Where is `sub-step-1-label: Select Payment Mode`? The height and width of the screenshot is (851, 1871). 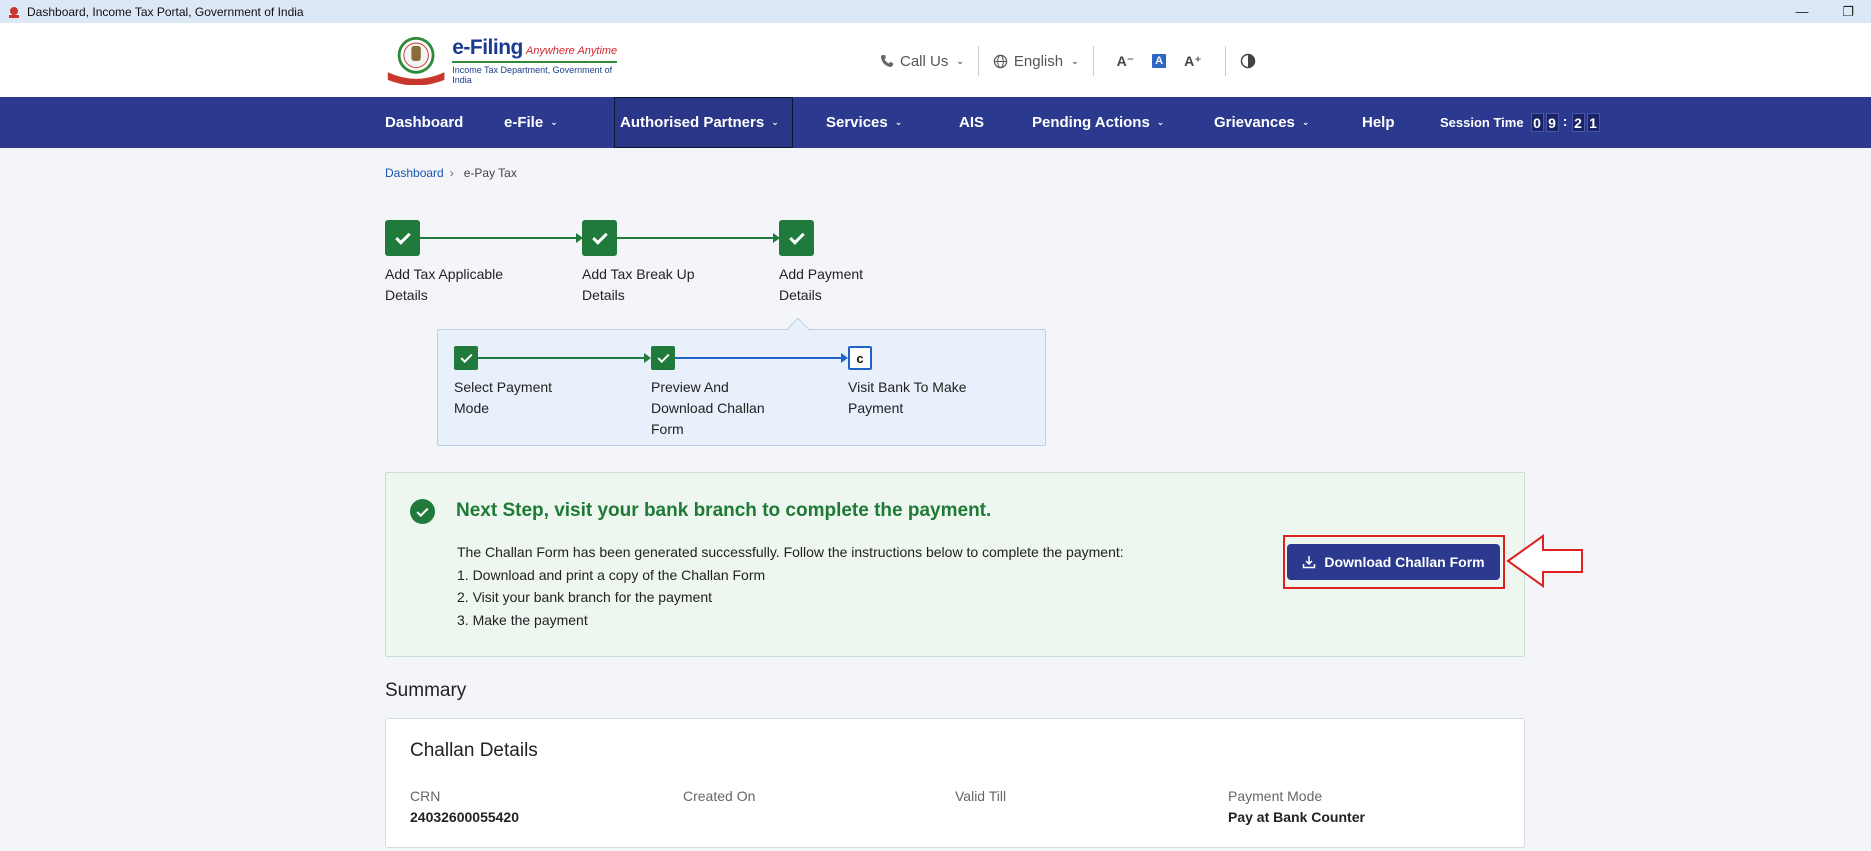 sub-step-1-label: Select Payment Mode is located at coordinates (503, 397).